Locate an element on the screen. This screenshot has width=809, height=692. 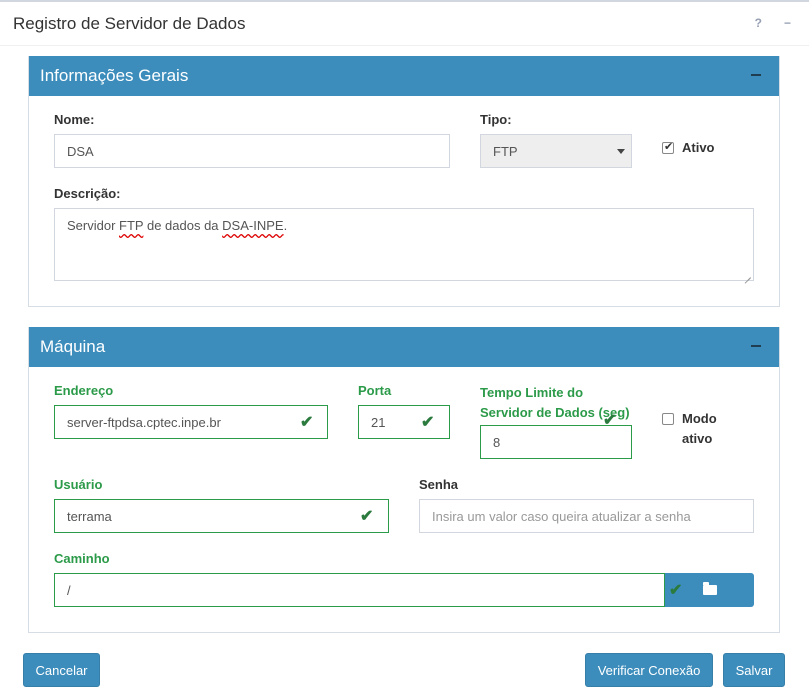
folder-icon is located at coordinates (709, 588).